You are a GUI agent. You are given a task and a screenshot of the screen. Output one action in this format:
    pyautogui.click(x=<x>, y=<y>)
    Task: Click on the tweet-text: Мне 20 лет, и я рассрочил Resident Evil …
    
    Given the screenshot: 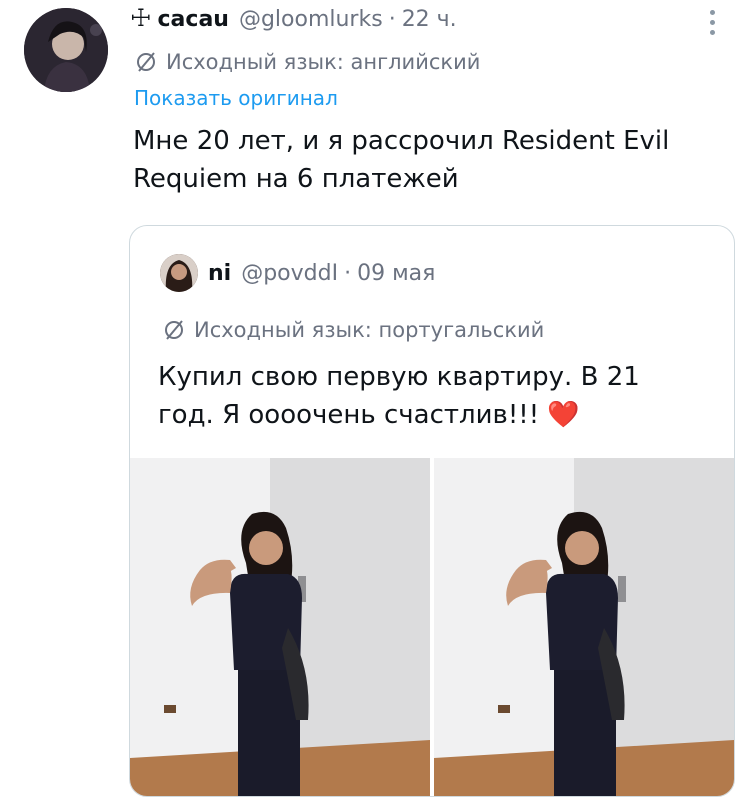 What is the action you would take?
    pyautogui.click(x=401, y=160)
    